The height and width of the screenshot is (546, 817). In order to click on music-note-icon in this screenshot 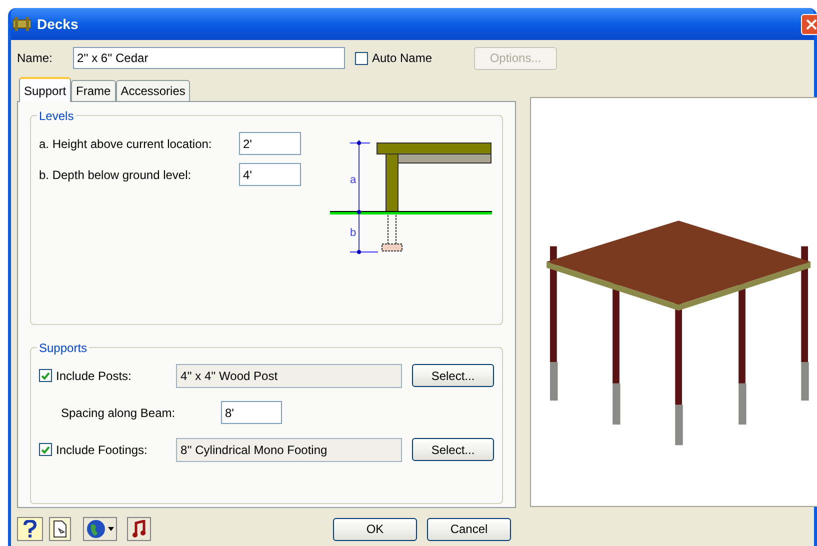, I will do `click(139, 529)`.